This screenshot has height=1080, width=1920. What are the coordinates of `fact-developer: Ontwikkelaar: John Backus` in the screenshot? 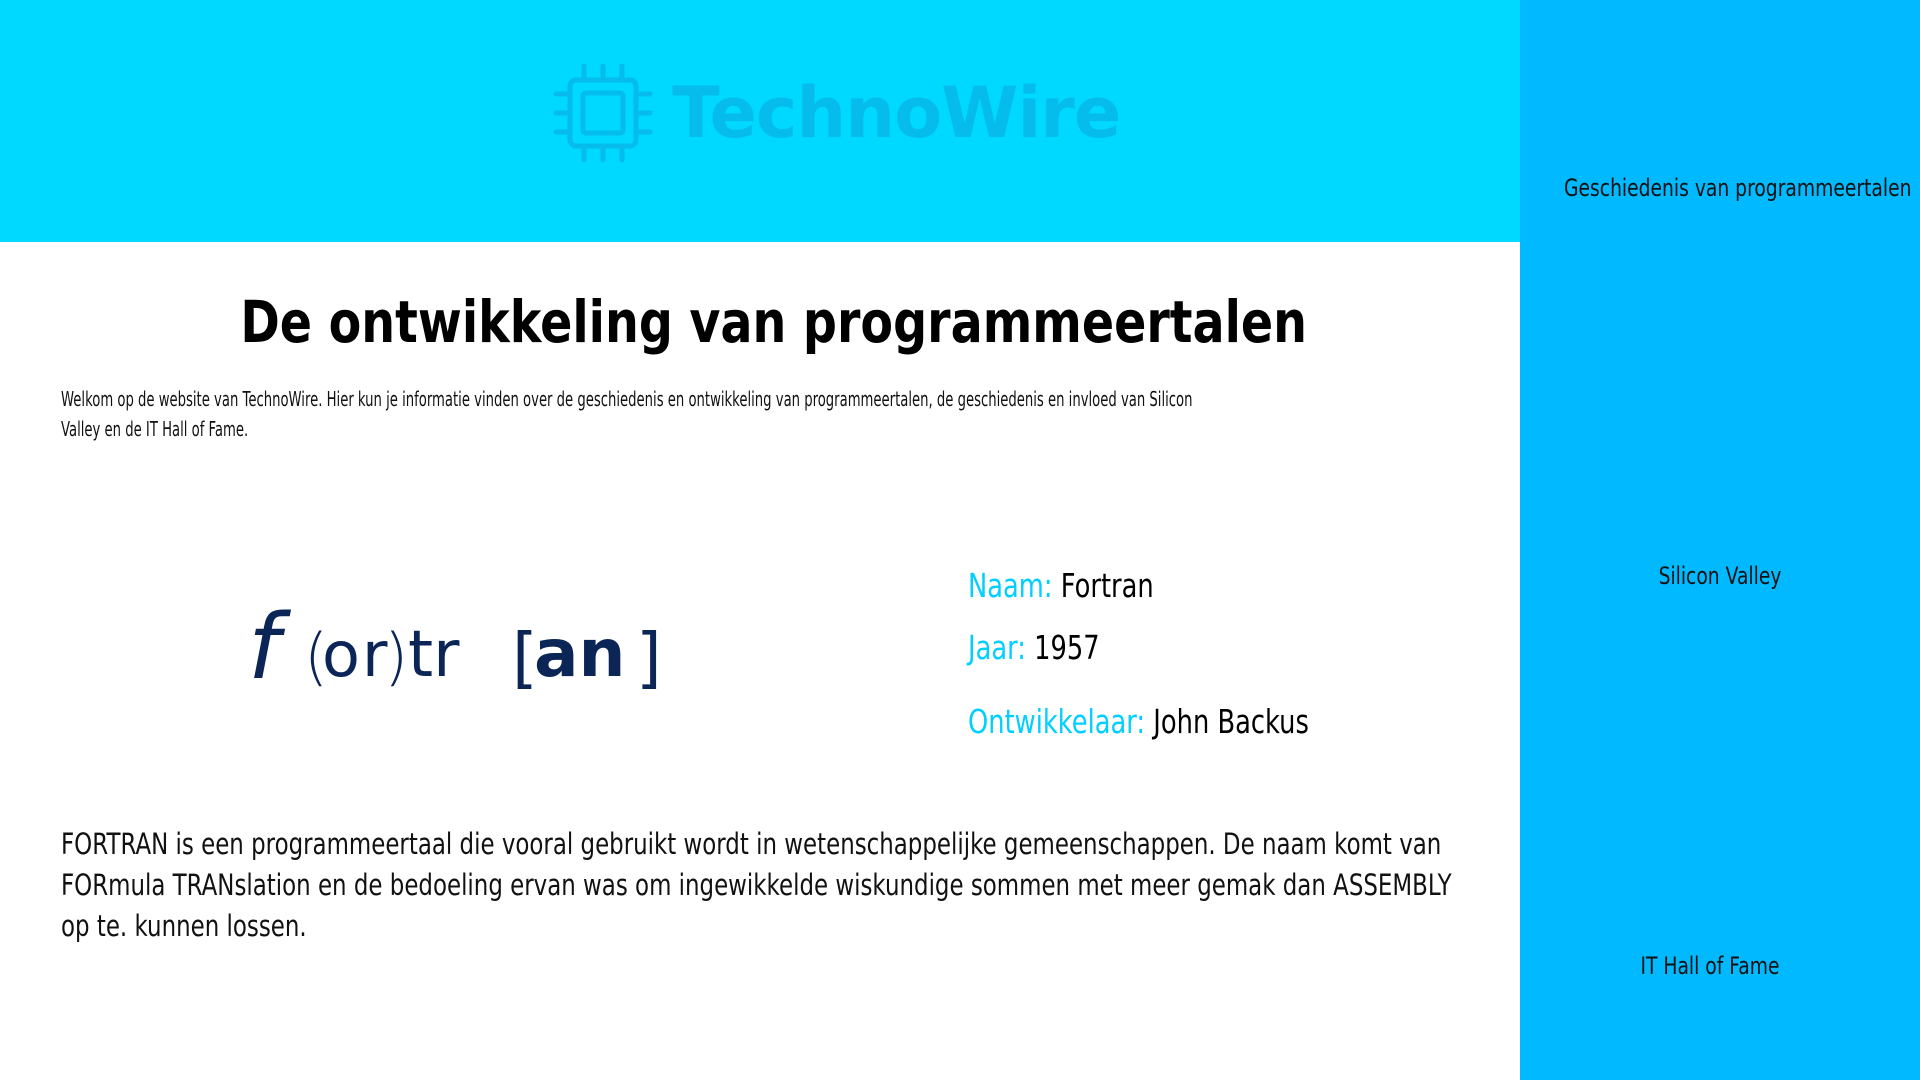 It's located at (1138, 721).